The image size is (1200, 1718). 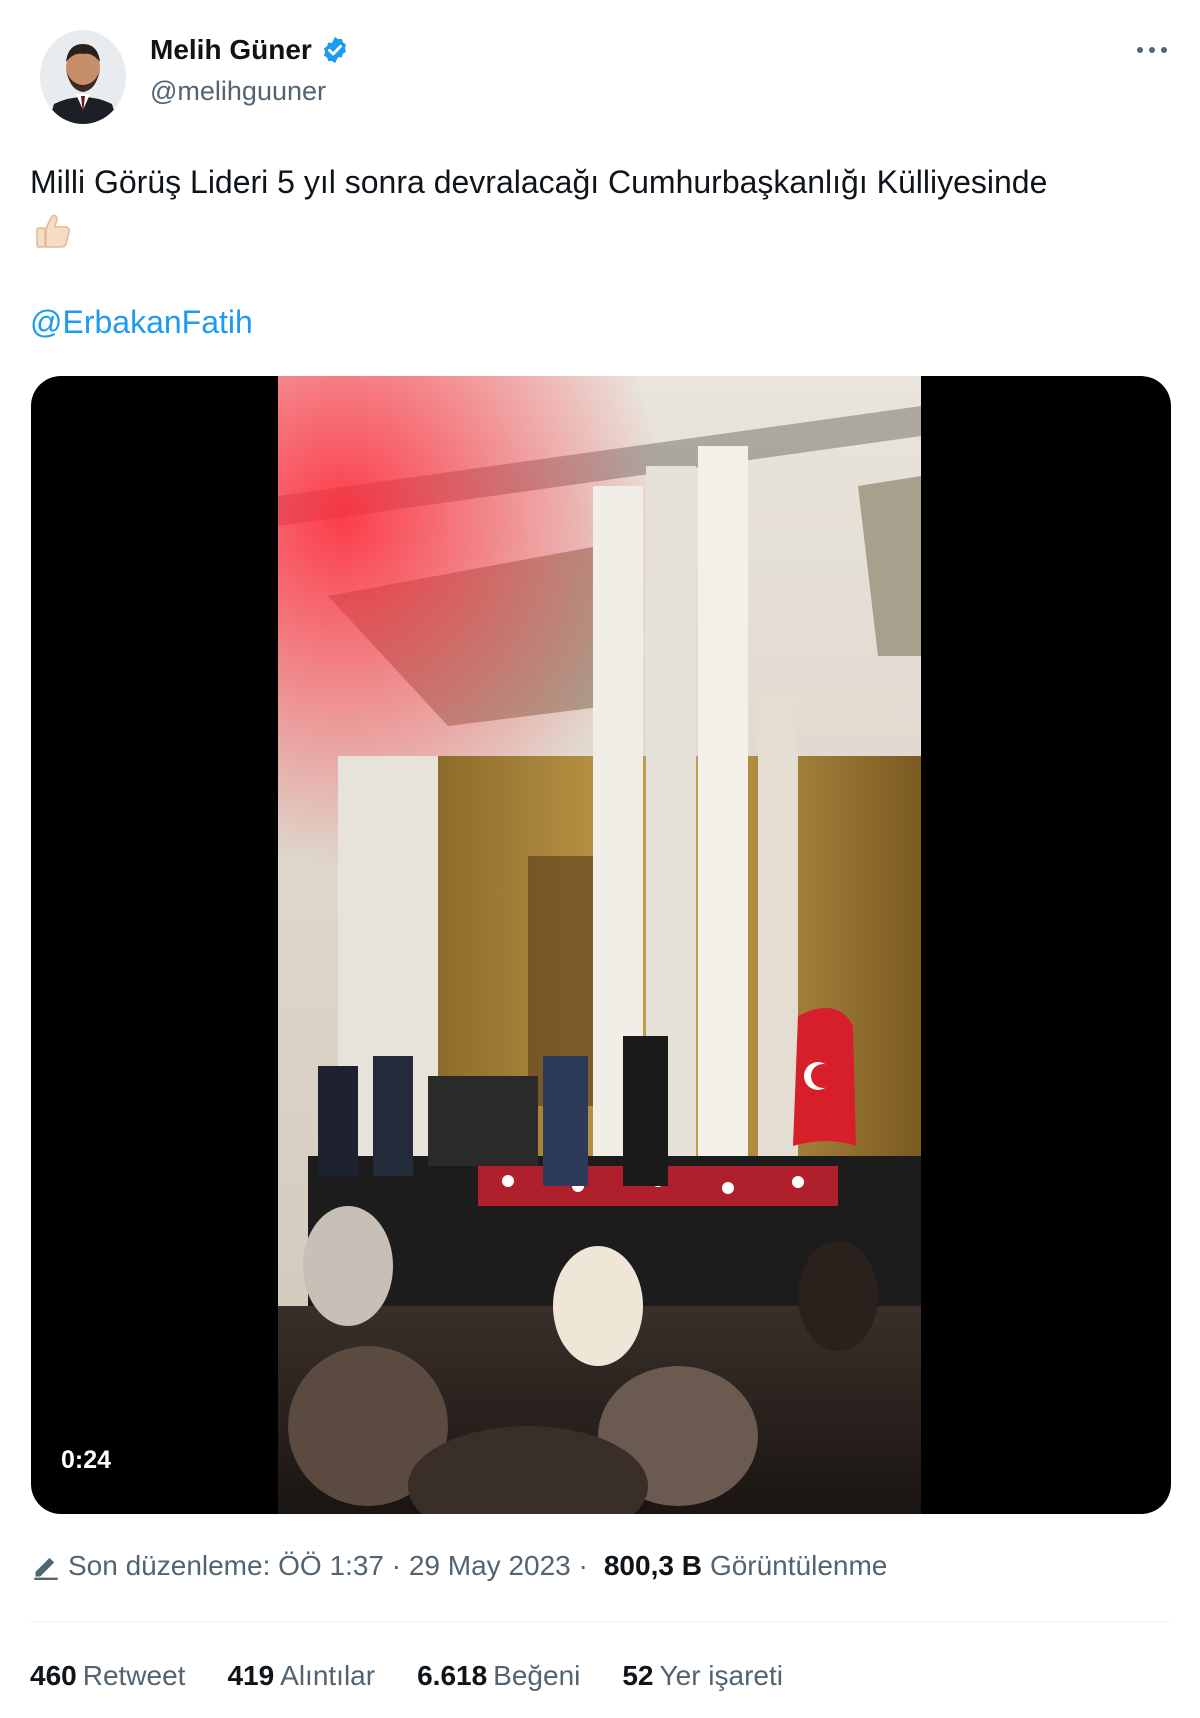 What do you see at coordinates (53, 231) in the screenshot?
I see `thumbs-up-icon` at bounding box center [53, 231].